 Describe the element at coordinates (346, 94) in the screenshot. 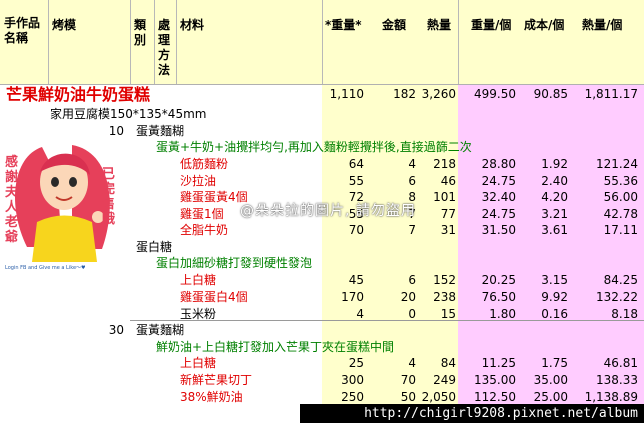

I see `recipe-weight: 1,110` at that location.